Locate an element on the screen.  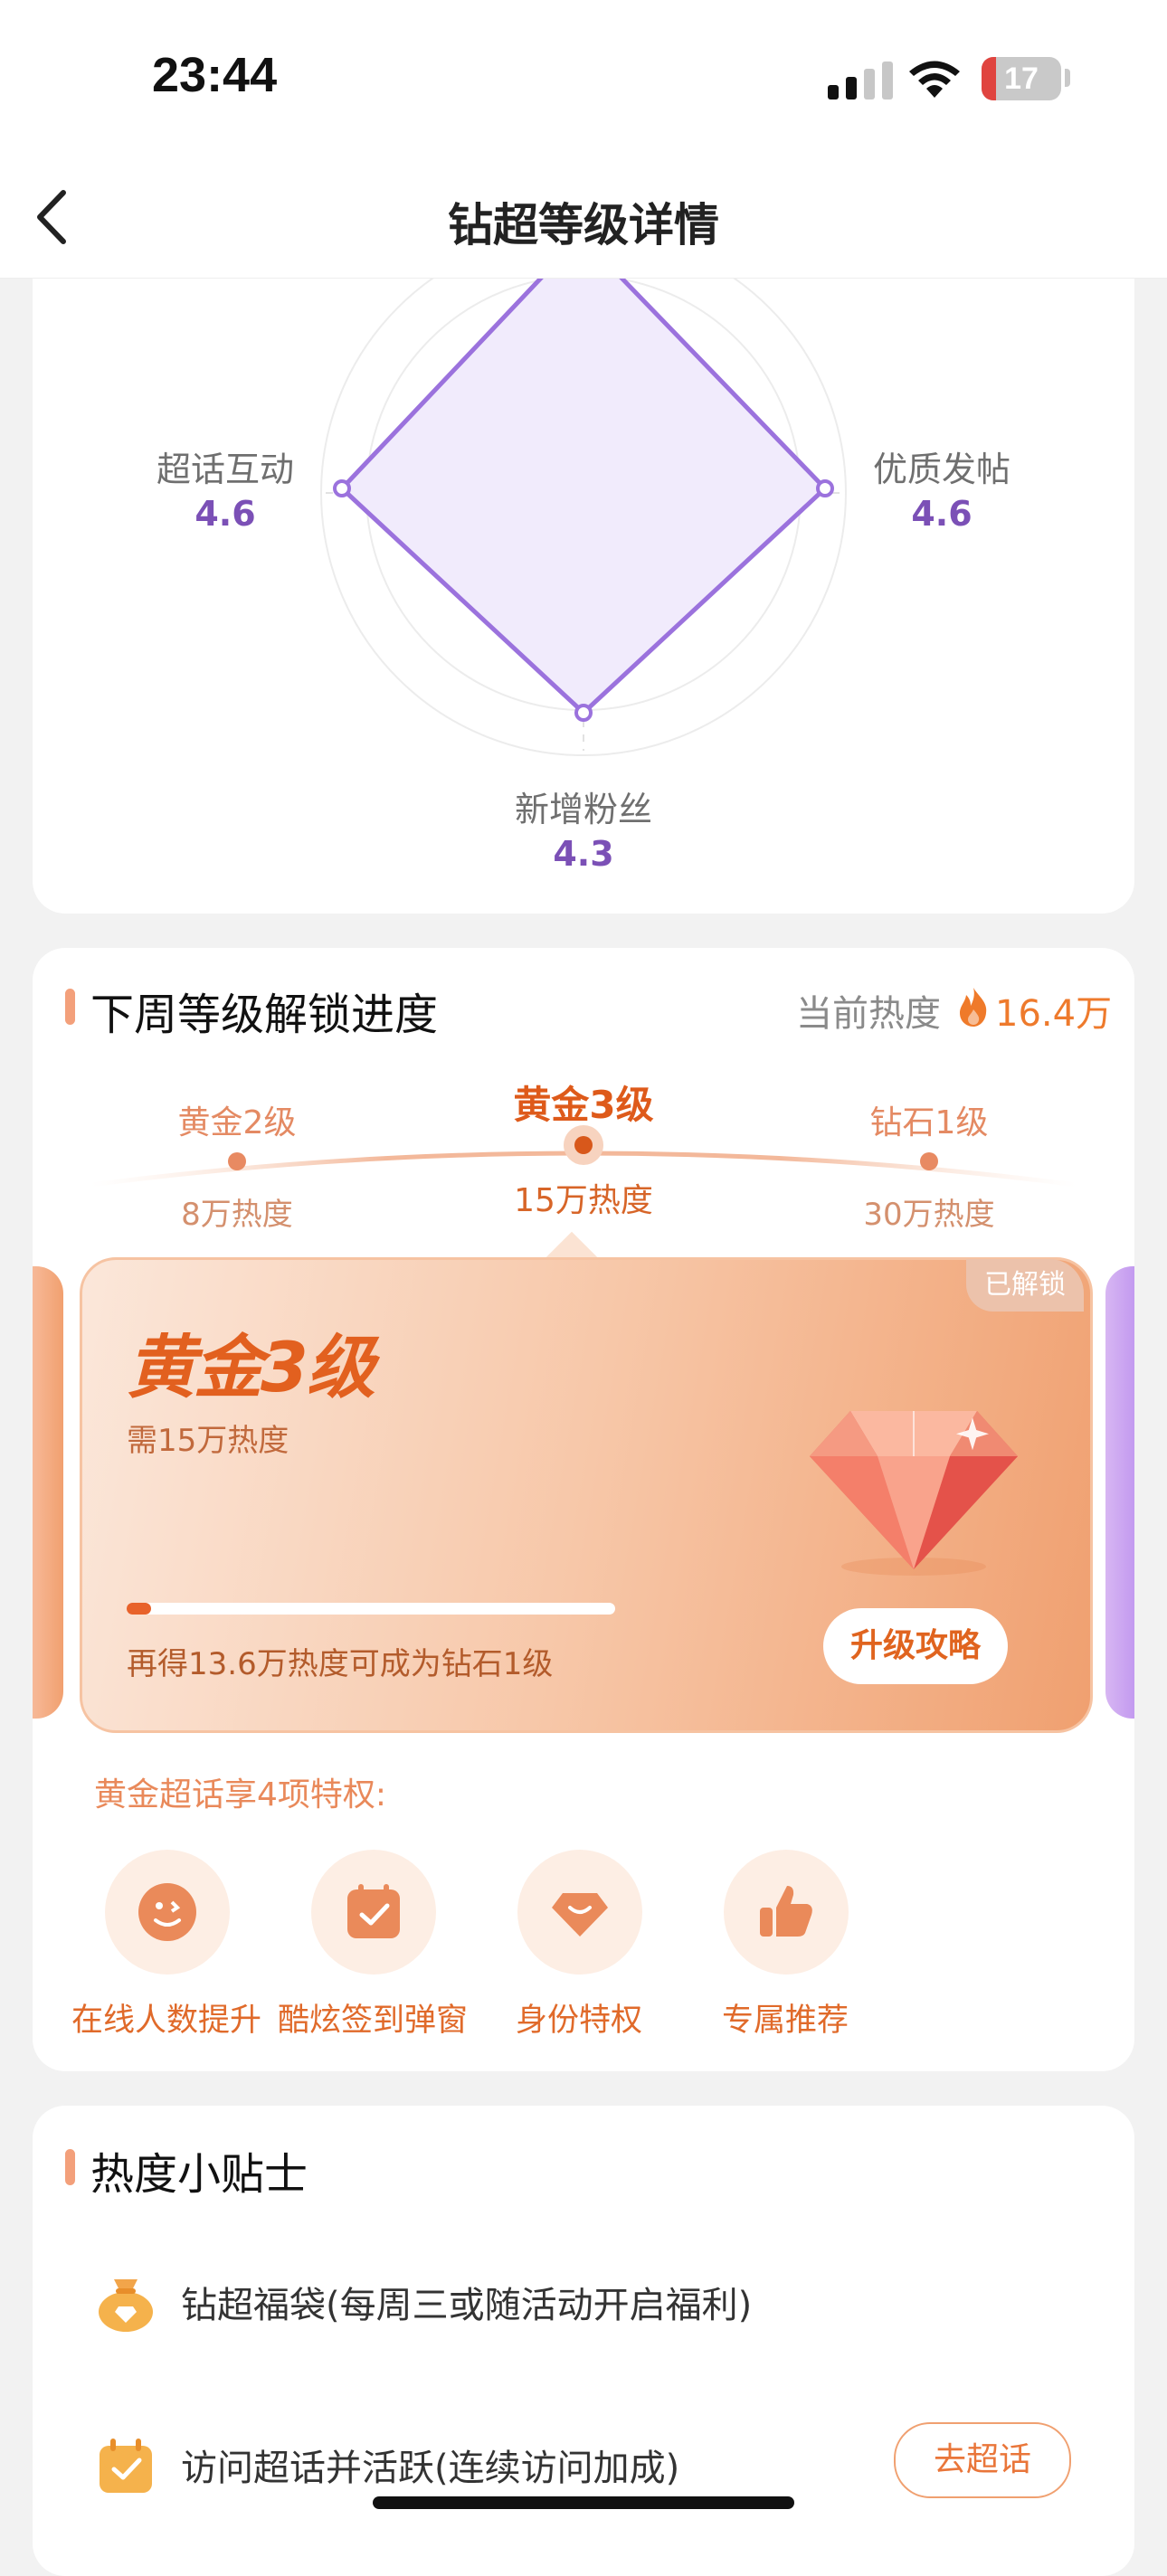
privilege-label: 身份特权 is located at coordinates (579, 2021).